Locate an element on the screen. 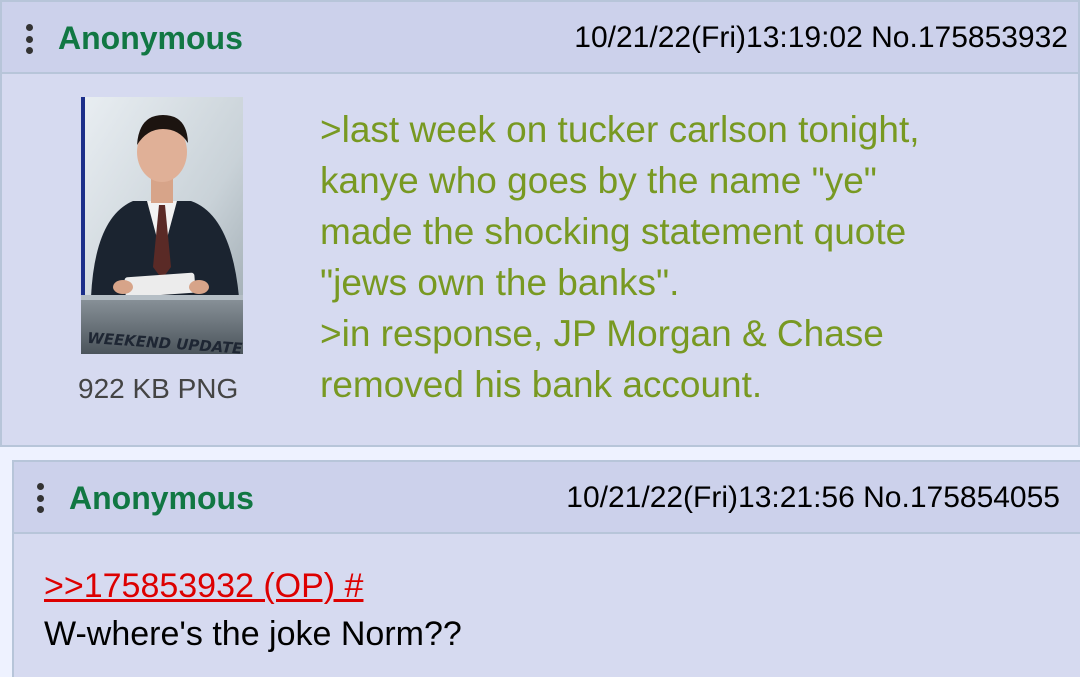 This screenshot has height=677, width=1080. post-line: "jews own the banks". is located at coordinates (500, 282).